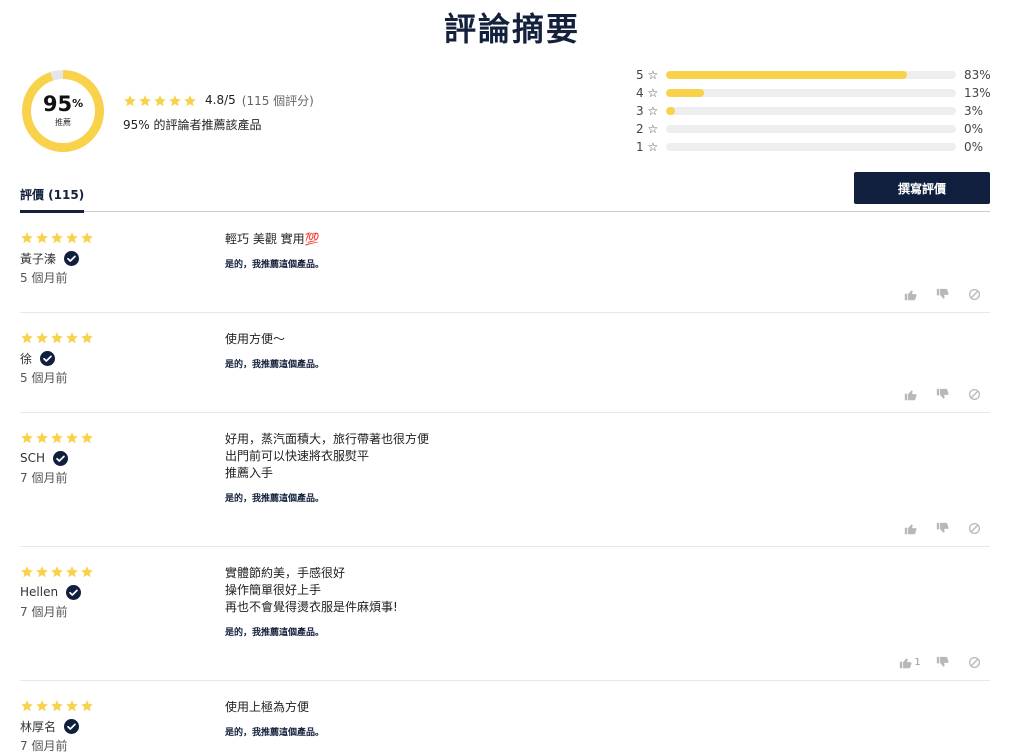  Describe the element at coordinates (977, 75) in the screenshot. I see `distribution-percent: 83%` at that location.